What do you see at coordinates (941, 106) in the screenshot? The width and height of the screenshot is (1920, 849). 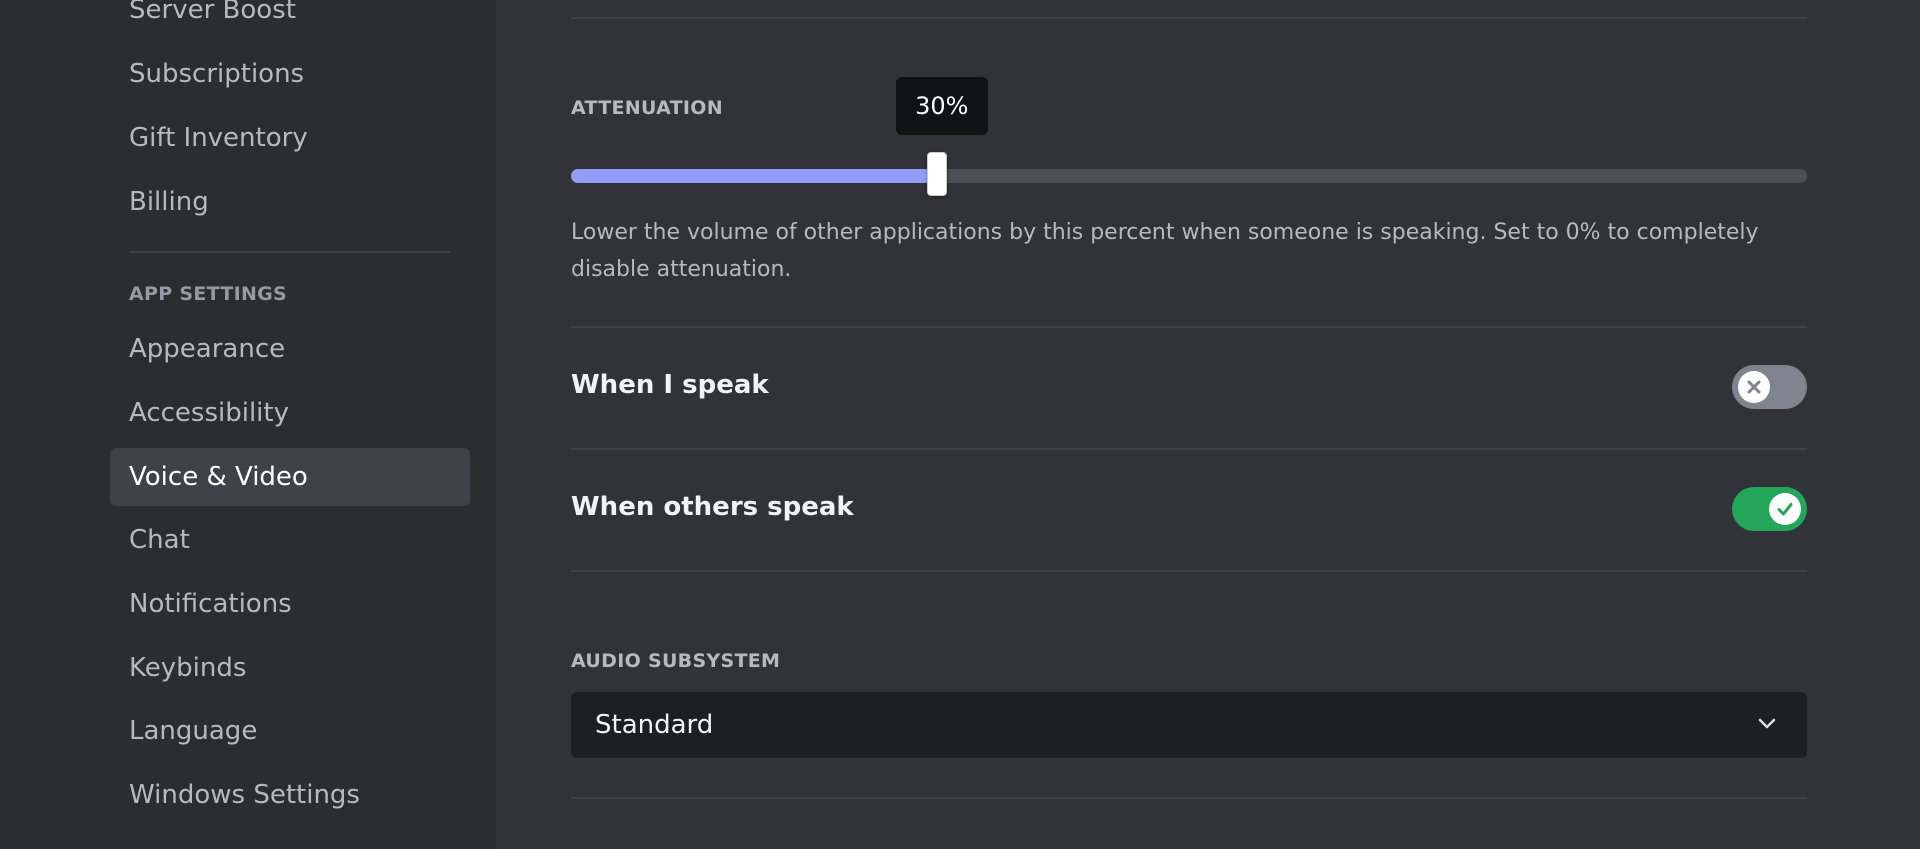 I see `attenuation-value-tooltip: 30%` at bounding box center [941, 106].